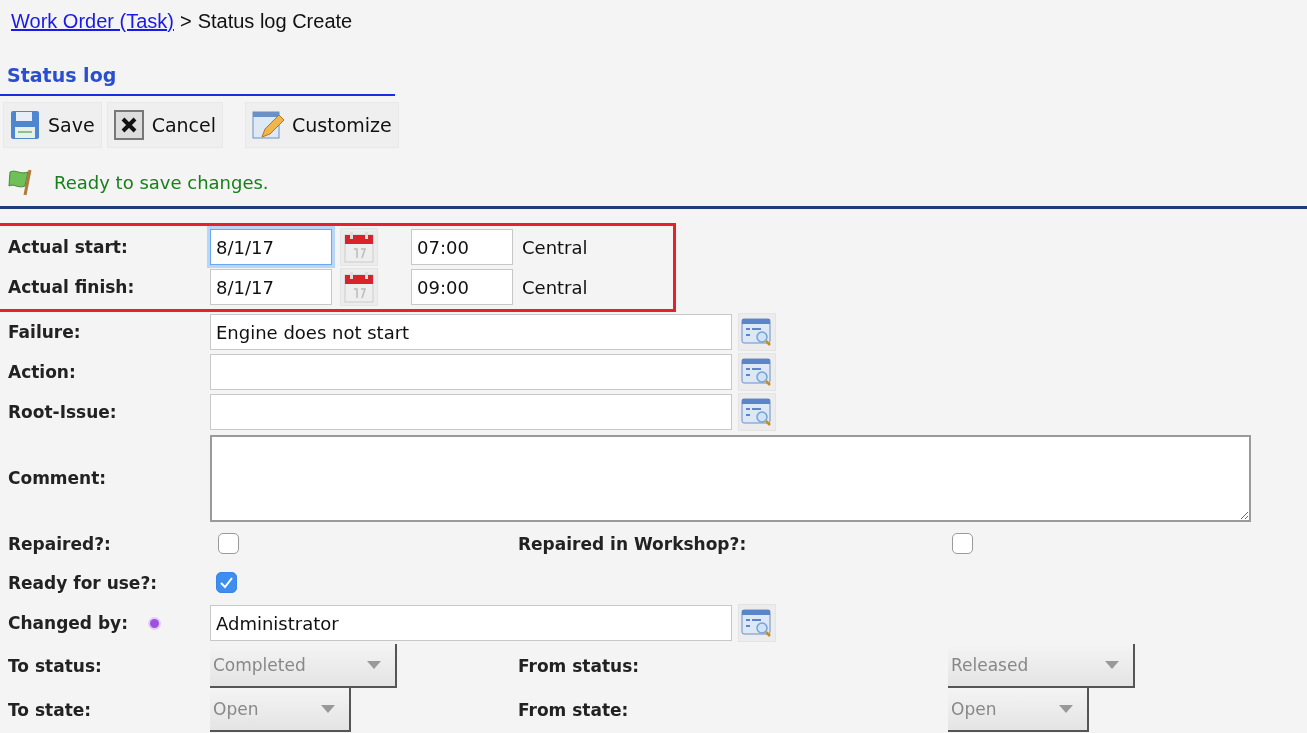  I want to click on field-label: Repaired in Workshop?:, so click(633, 543).